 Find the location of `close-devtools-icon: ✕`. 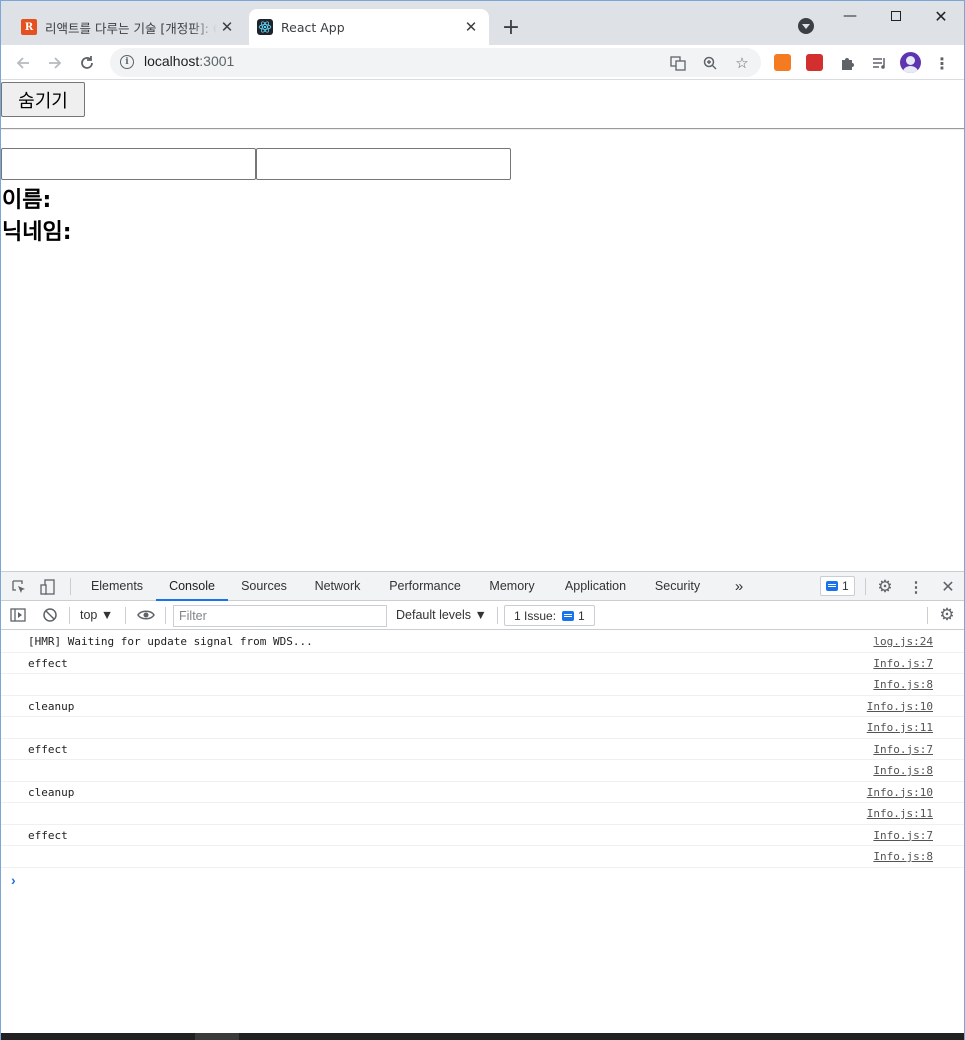

close-devtools-icon: ✕ is located at coordinates (948, 587).